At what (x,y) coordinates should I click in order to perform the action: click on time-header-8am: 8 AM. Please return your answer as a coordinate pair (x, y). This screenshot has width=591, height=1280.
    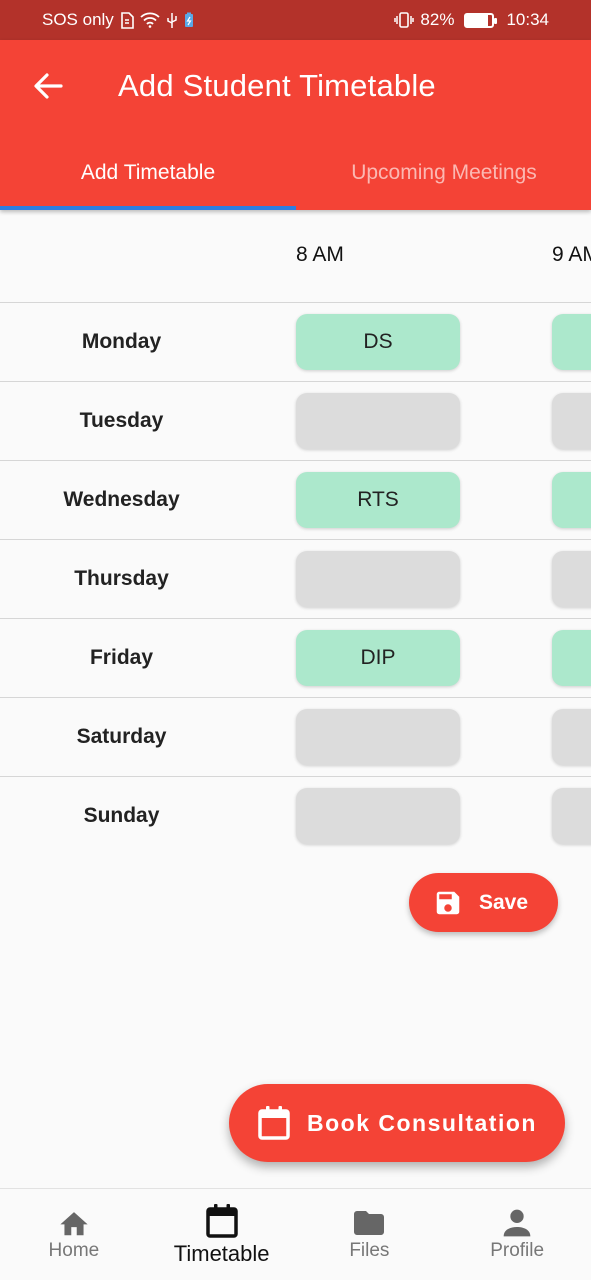
    Looking at the image, I should click on (320, 254).